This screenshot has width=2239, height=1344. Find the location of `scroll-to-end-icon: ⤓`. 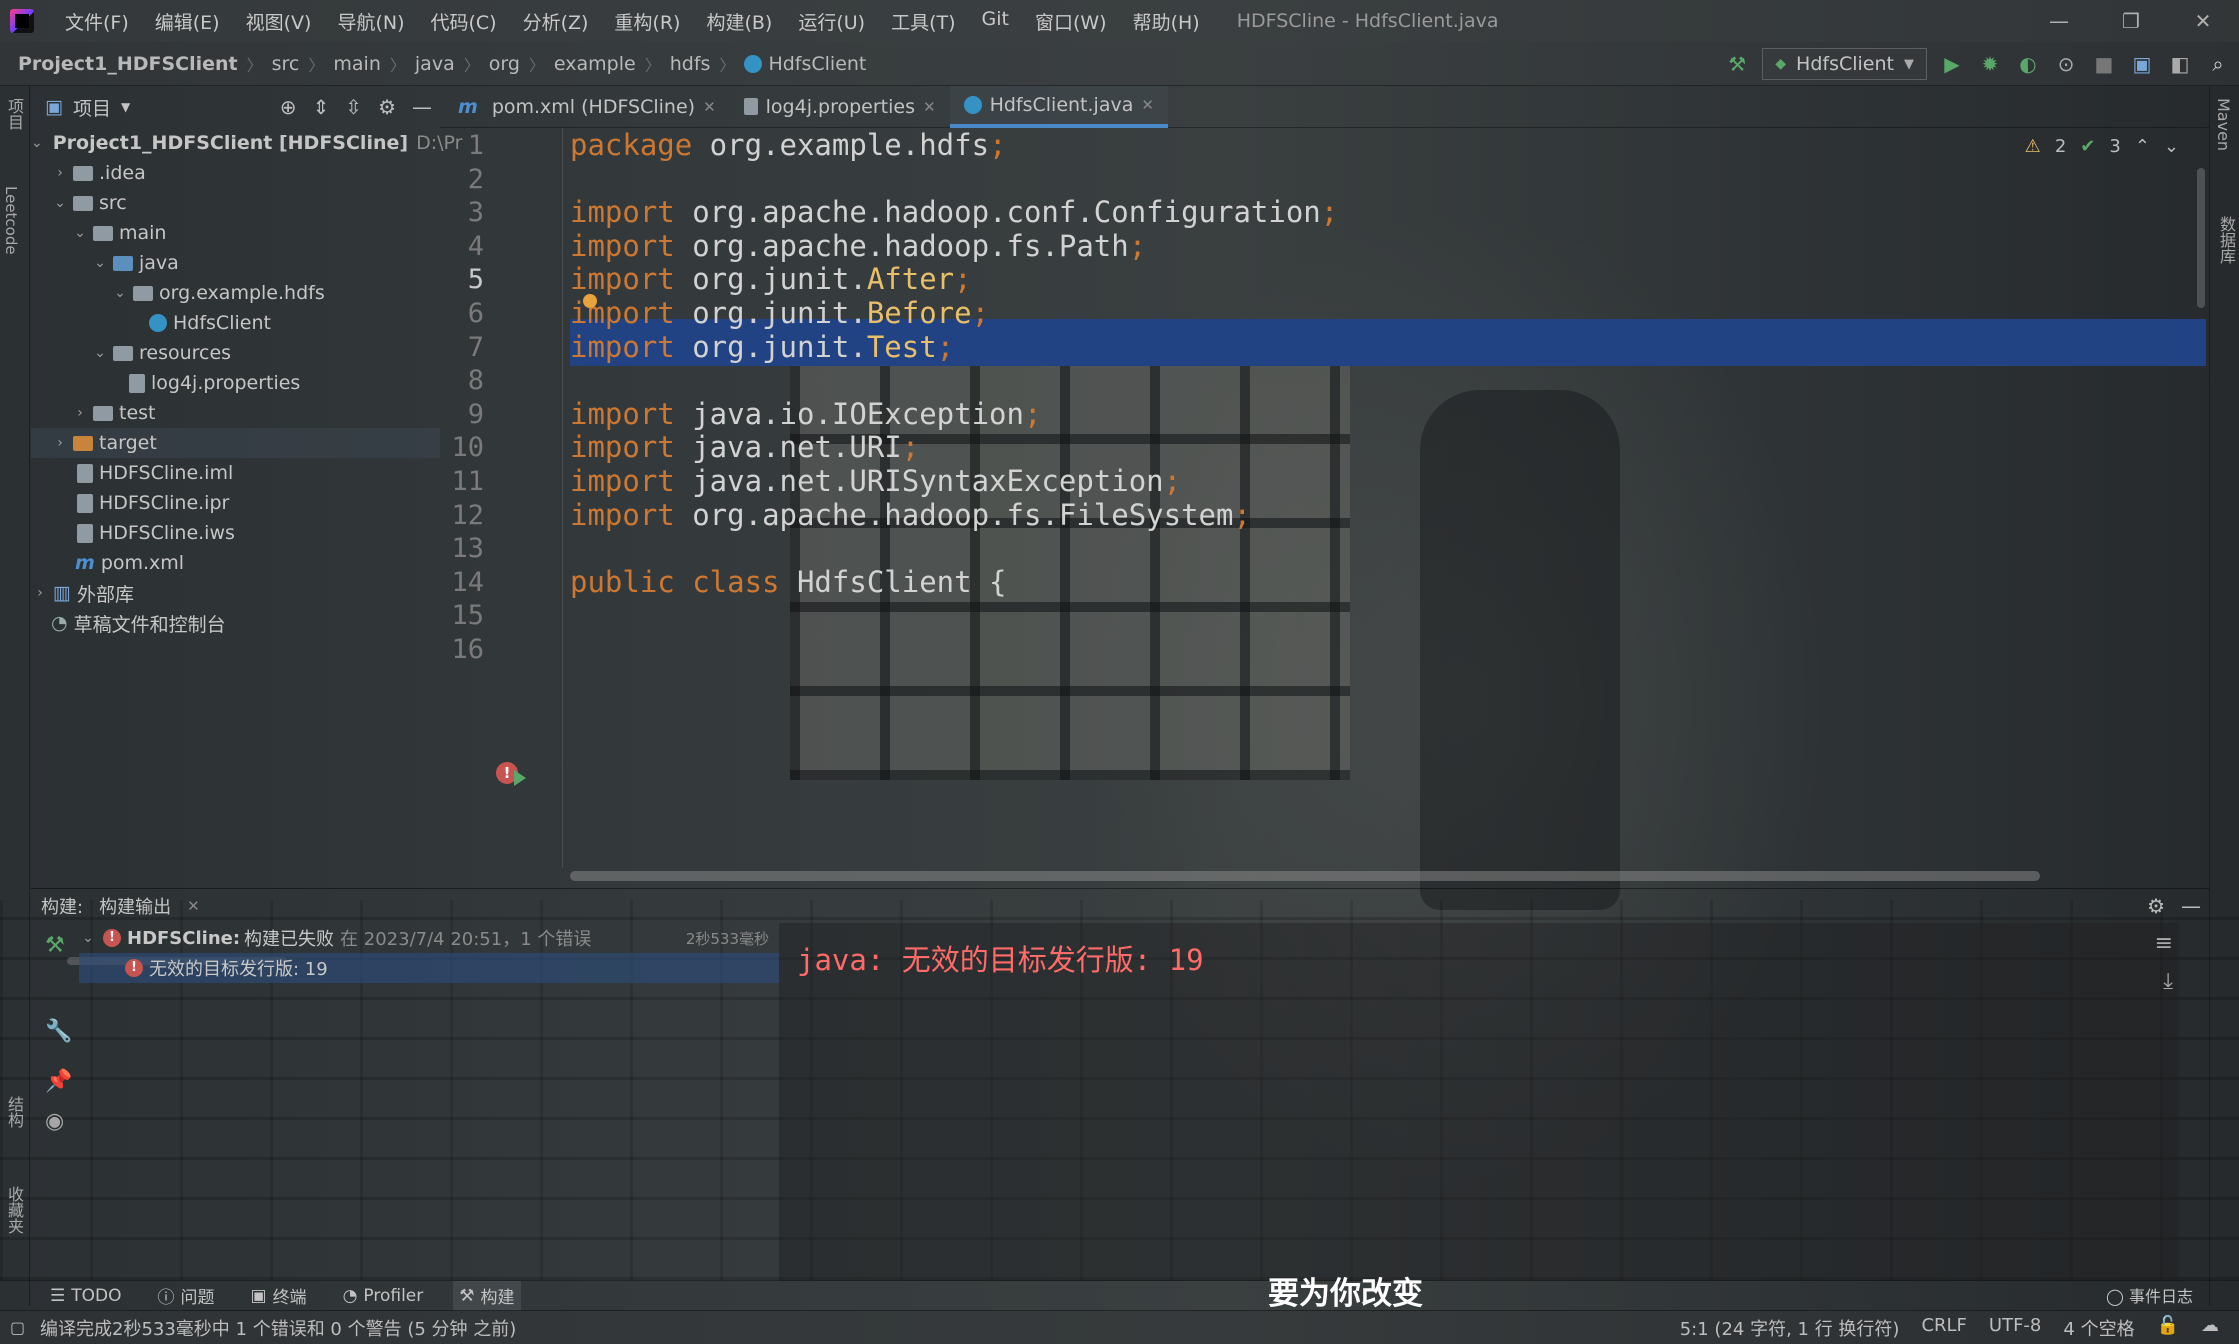

scroll-to-end-icon: ⤓ is located at coordinates (2168, 981).